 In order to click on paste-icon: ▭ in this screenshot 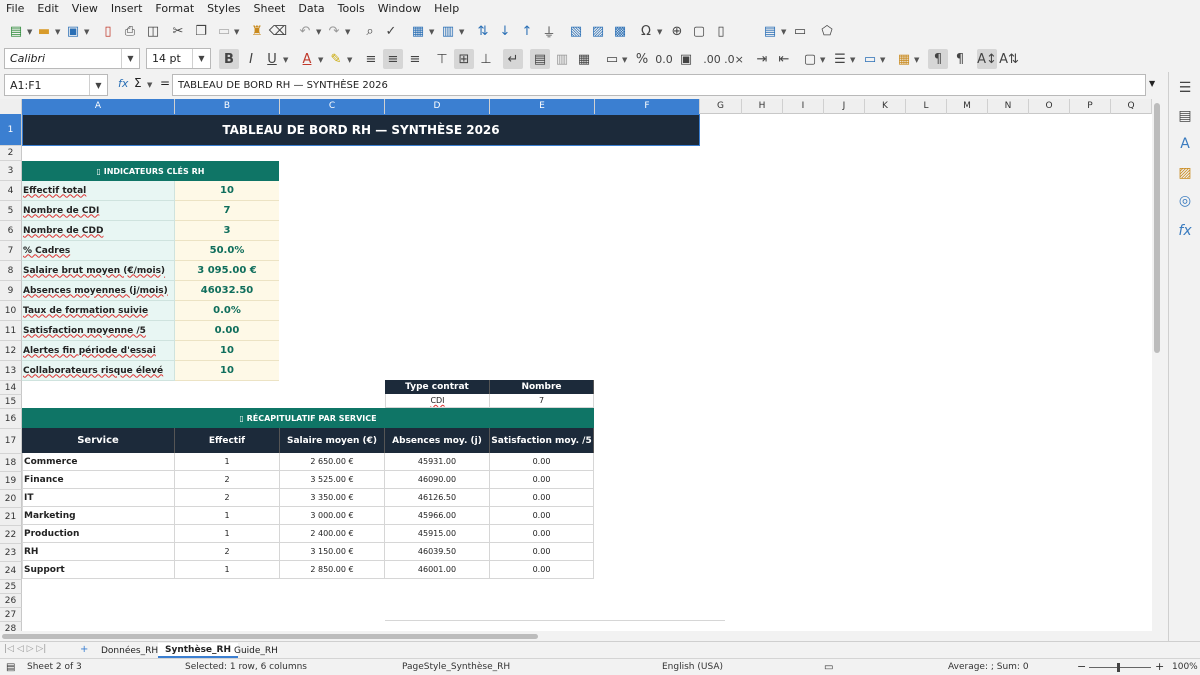, I will do `click(224, 31)`.